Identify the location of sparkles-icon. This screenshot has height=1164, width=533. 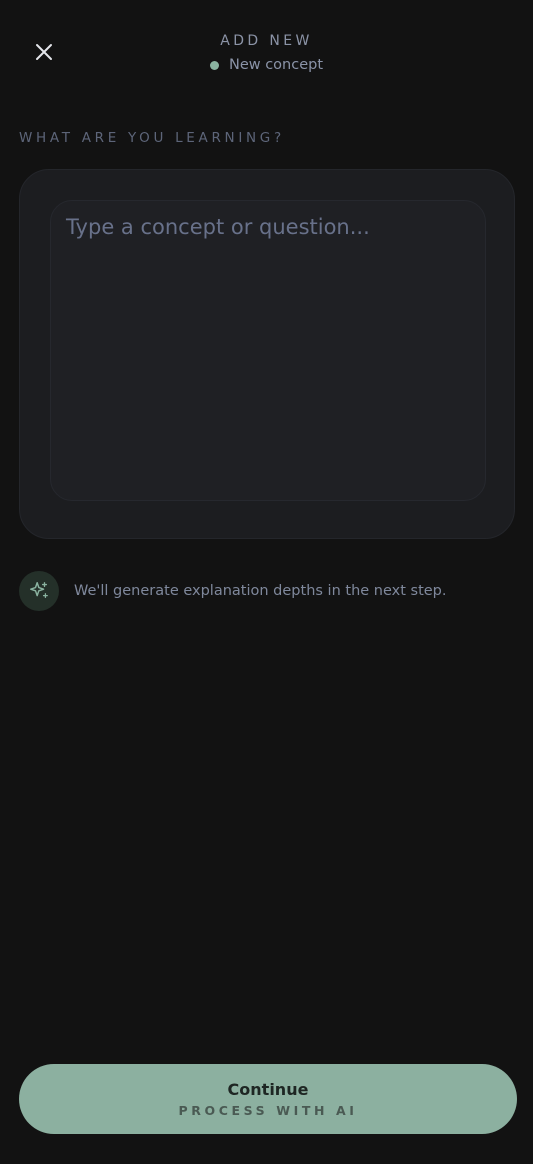
(39, 591).